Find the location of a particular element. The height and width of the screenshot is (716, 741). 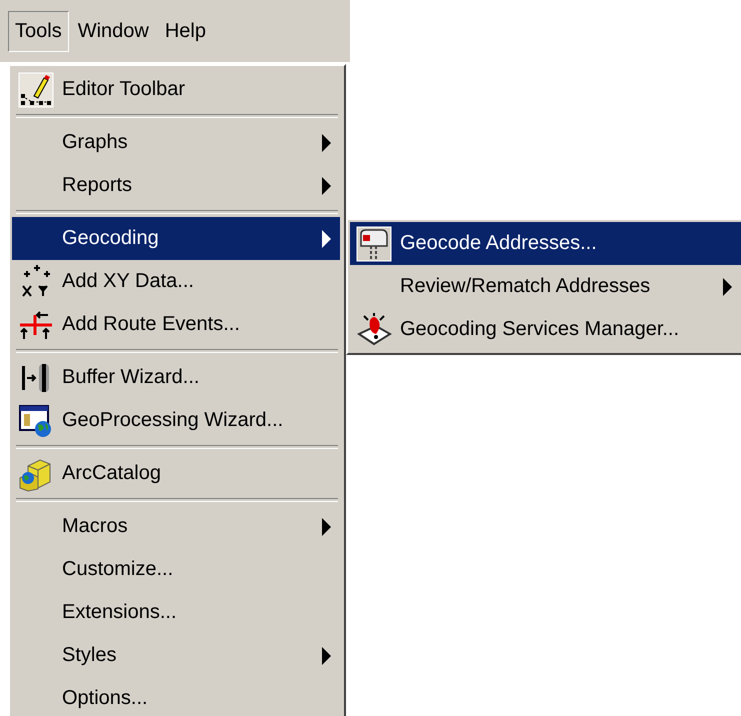

menu-item: Geocoding is located at coordinates (176, 238).